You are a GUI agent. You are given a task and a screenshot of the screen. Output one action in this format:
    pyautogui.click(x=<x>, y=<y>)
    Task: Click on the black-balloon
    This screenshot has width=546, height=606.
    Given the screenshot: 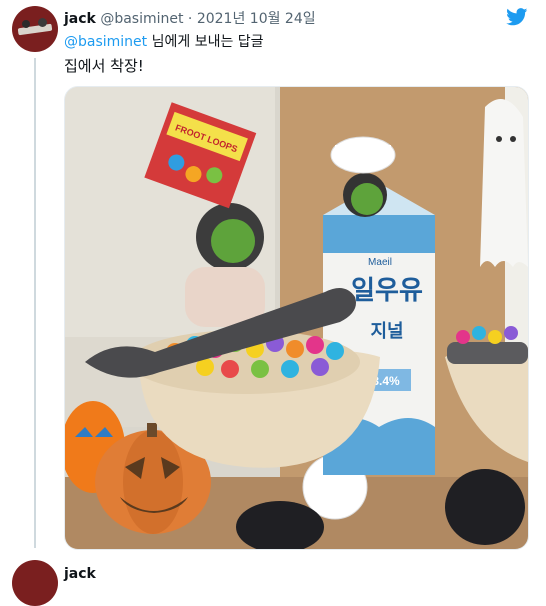 What is the action you would take?
    pyautogui.click(x=485, y=507)
    